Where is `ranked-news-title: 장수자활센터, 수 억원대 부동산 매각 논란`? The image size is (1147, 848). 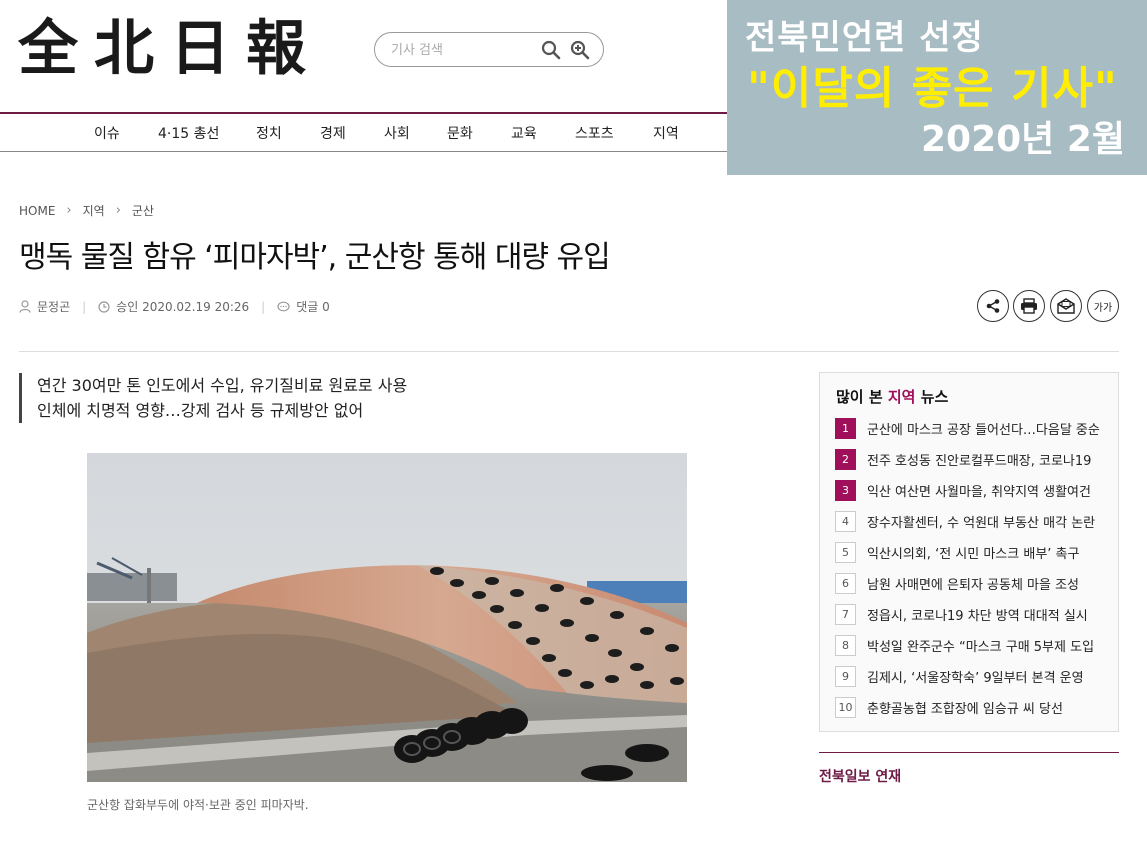
ranked-news-title: 장수자활센터, 수 억원대 부동산 매각 논란 is located at coordinates (985, 521).